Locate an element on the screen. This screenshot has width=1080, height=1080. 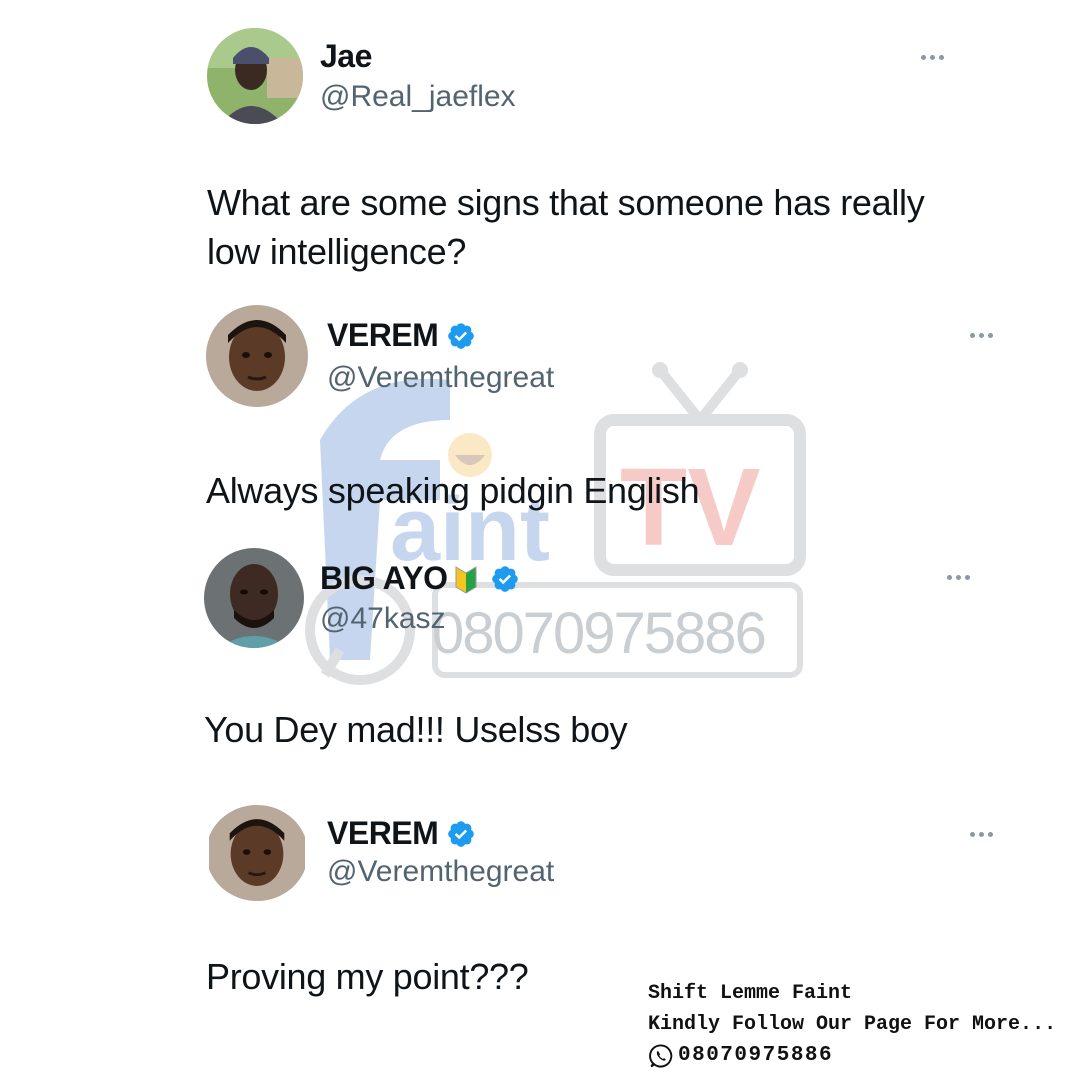
name-line: Jae is located at coordinates (346, 56).